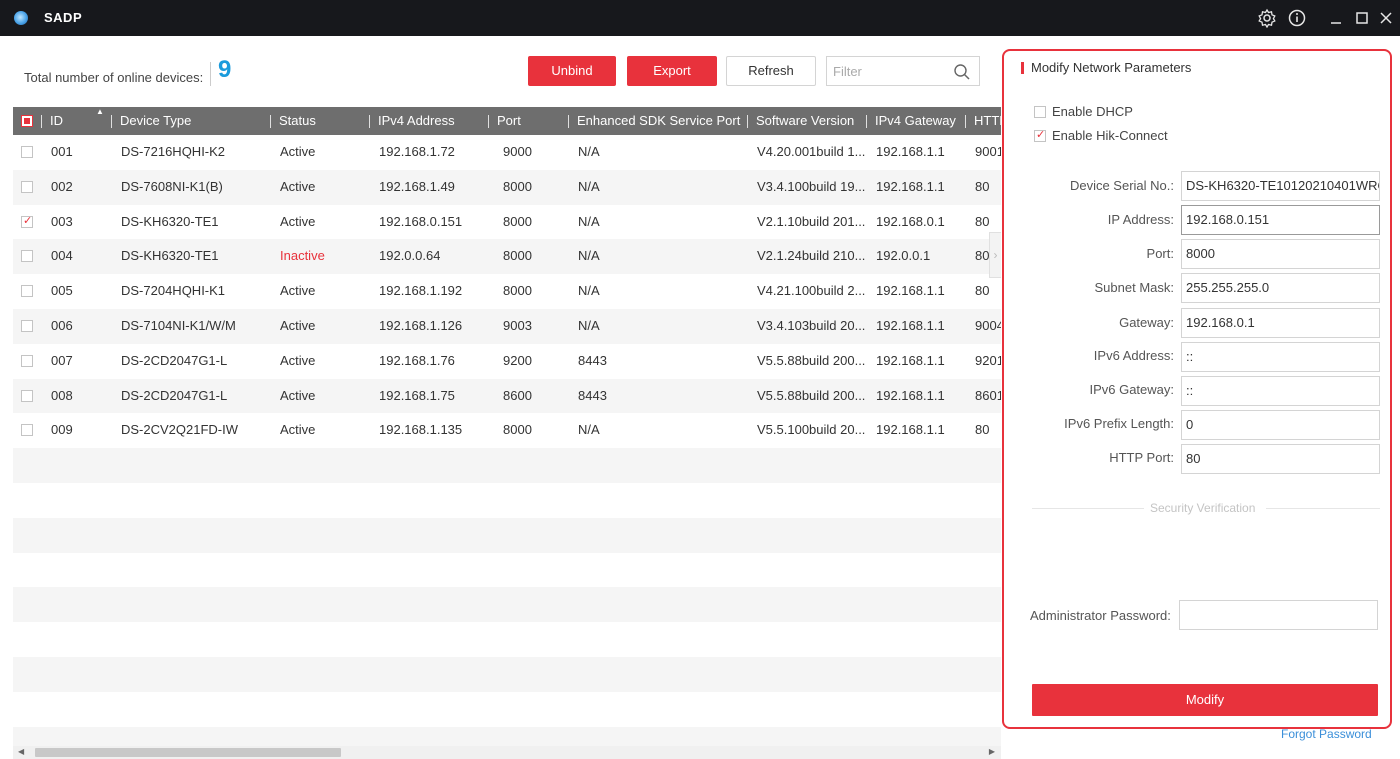 The width and height of the screenshot is (1400, 759). Describe the element at coordinates (1140, 219) in the screenshot. I see `ip-address-label: IP Address:` at that location.